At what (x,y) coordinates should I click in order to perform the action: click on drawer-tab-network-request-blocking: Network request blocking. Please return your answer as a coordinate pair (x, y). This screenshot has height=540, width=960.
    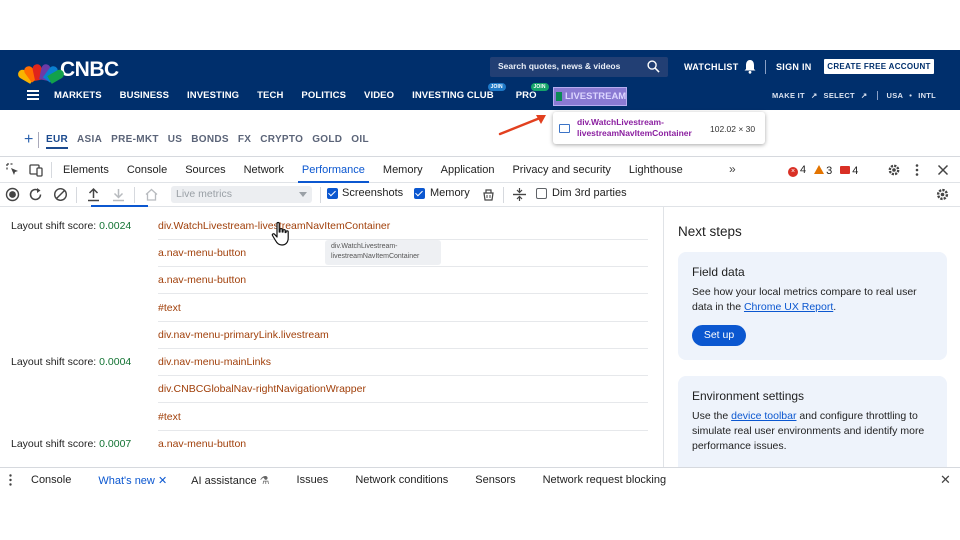
    Looking at the image, I should click on (605, 480).